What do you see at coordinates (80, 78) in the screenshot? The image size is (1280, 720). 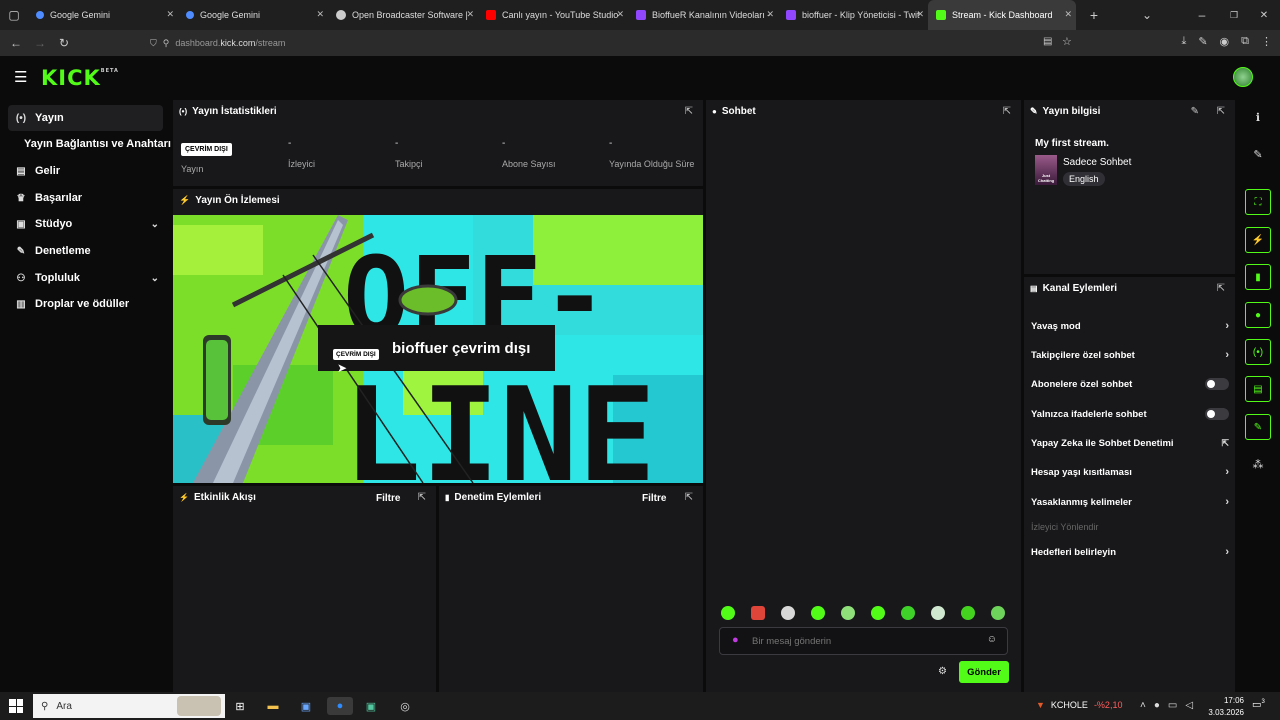 I see `kick-logo: KICKBETA` at bounding box center [80, 78].